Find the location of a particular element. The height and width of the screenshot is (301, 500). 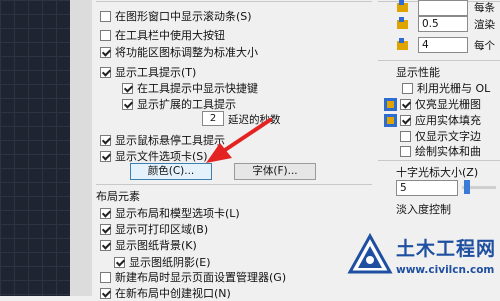

watermark-url: www.civilcn.com is located at coordinates (445, 270).